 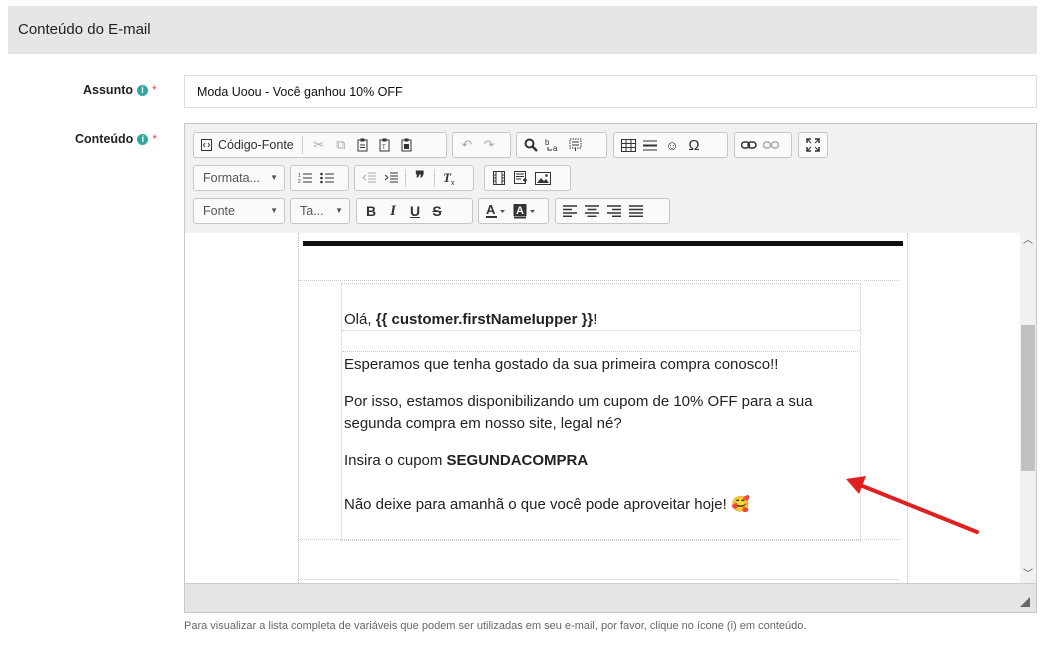 I want to click on chevron-down-icon: ▼, so click(x=274, y=210).